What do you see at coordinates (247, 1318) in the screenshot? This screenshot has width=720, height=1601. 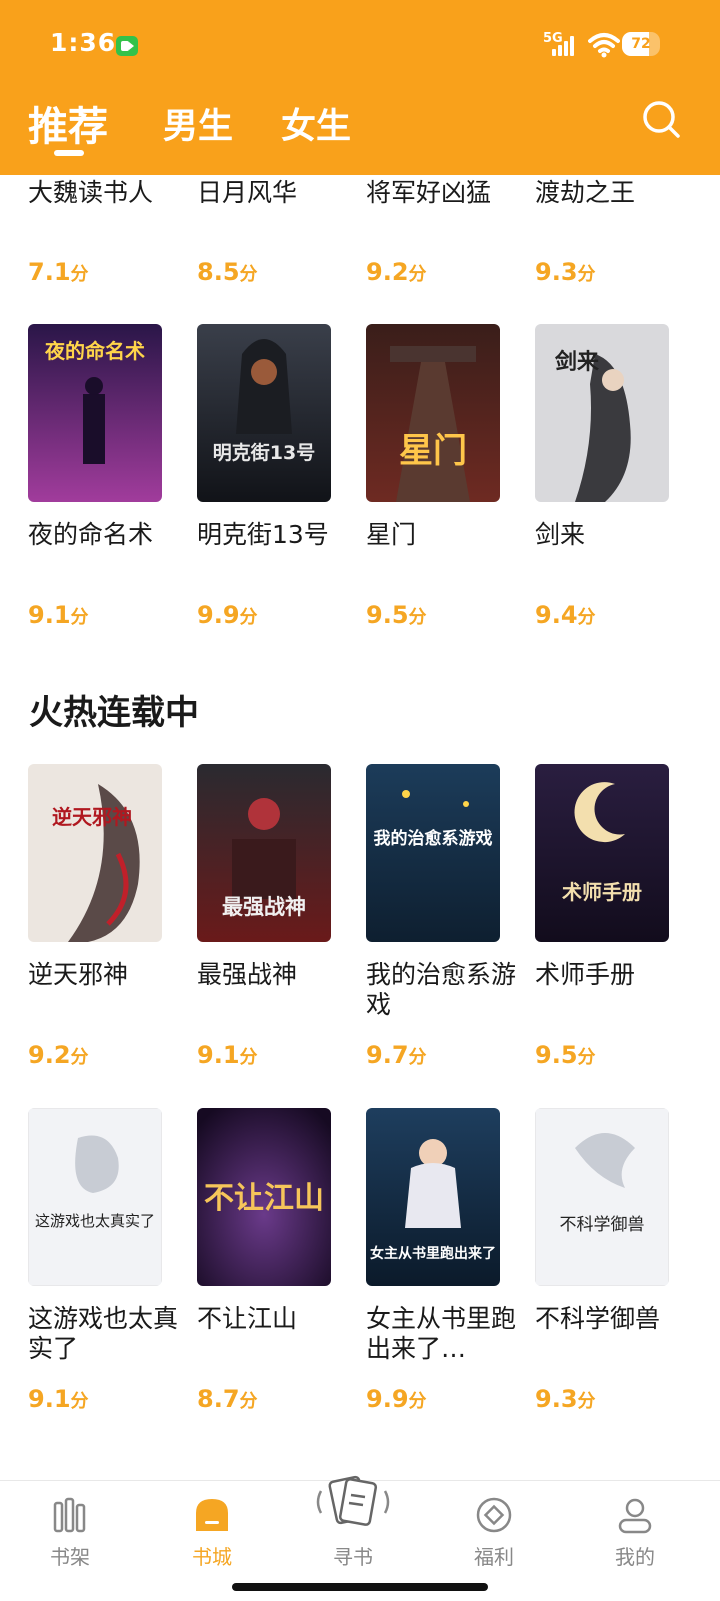 I see `book-title: 不让江山` at bounding box center [247, 1318].